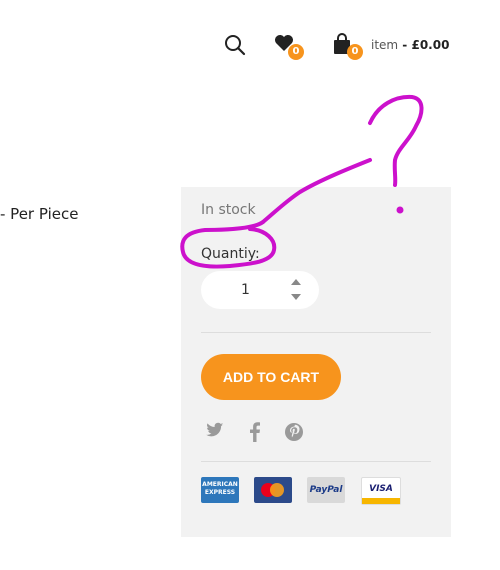  Describe the element at coordinates (228, 210) in the screenshot. I see `stock-status: In stock` at that location.